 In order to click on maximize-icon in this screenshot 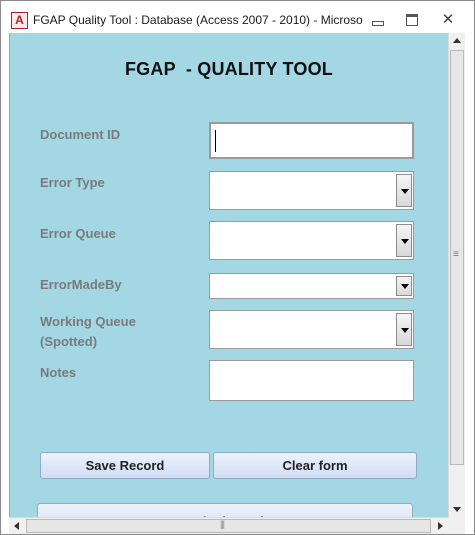, I will do `click(412, 20)`.